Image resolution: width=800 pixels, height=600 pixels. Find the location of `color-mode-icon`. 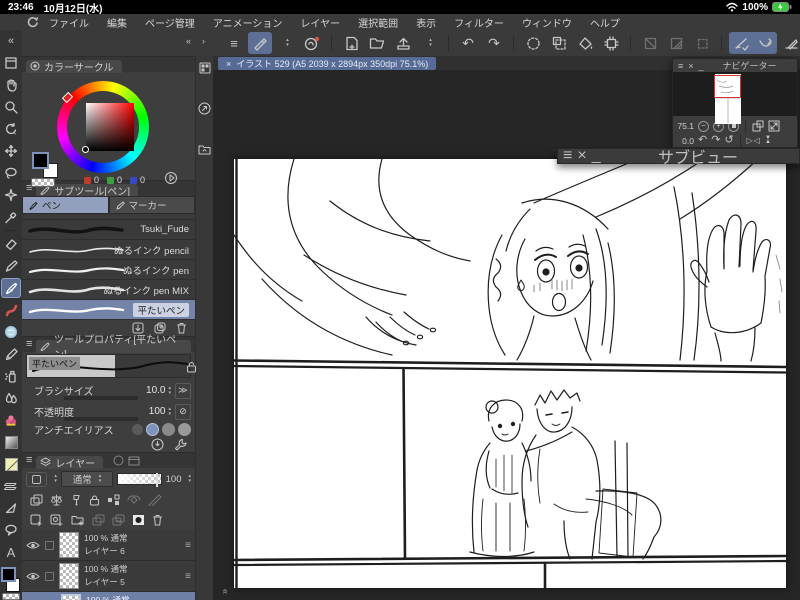

color-mode-icon is located at coordinates (171, 178).